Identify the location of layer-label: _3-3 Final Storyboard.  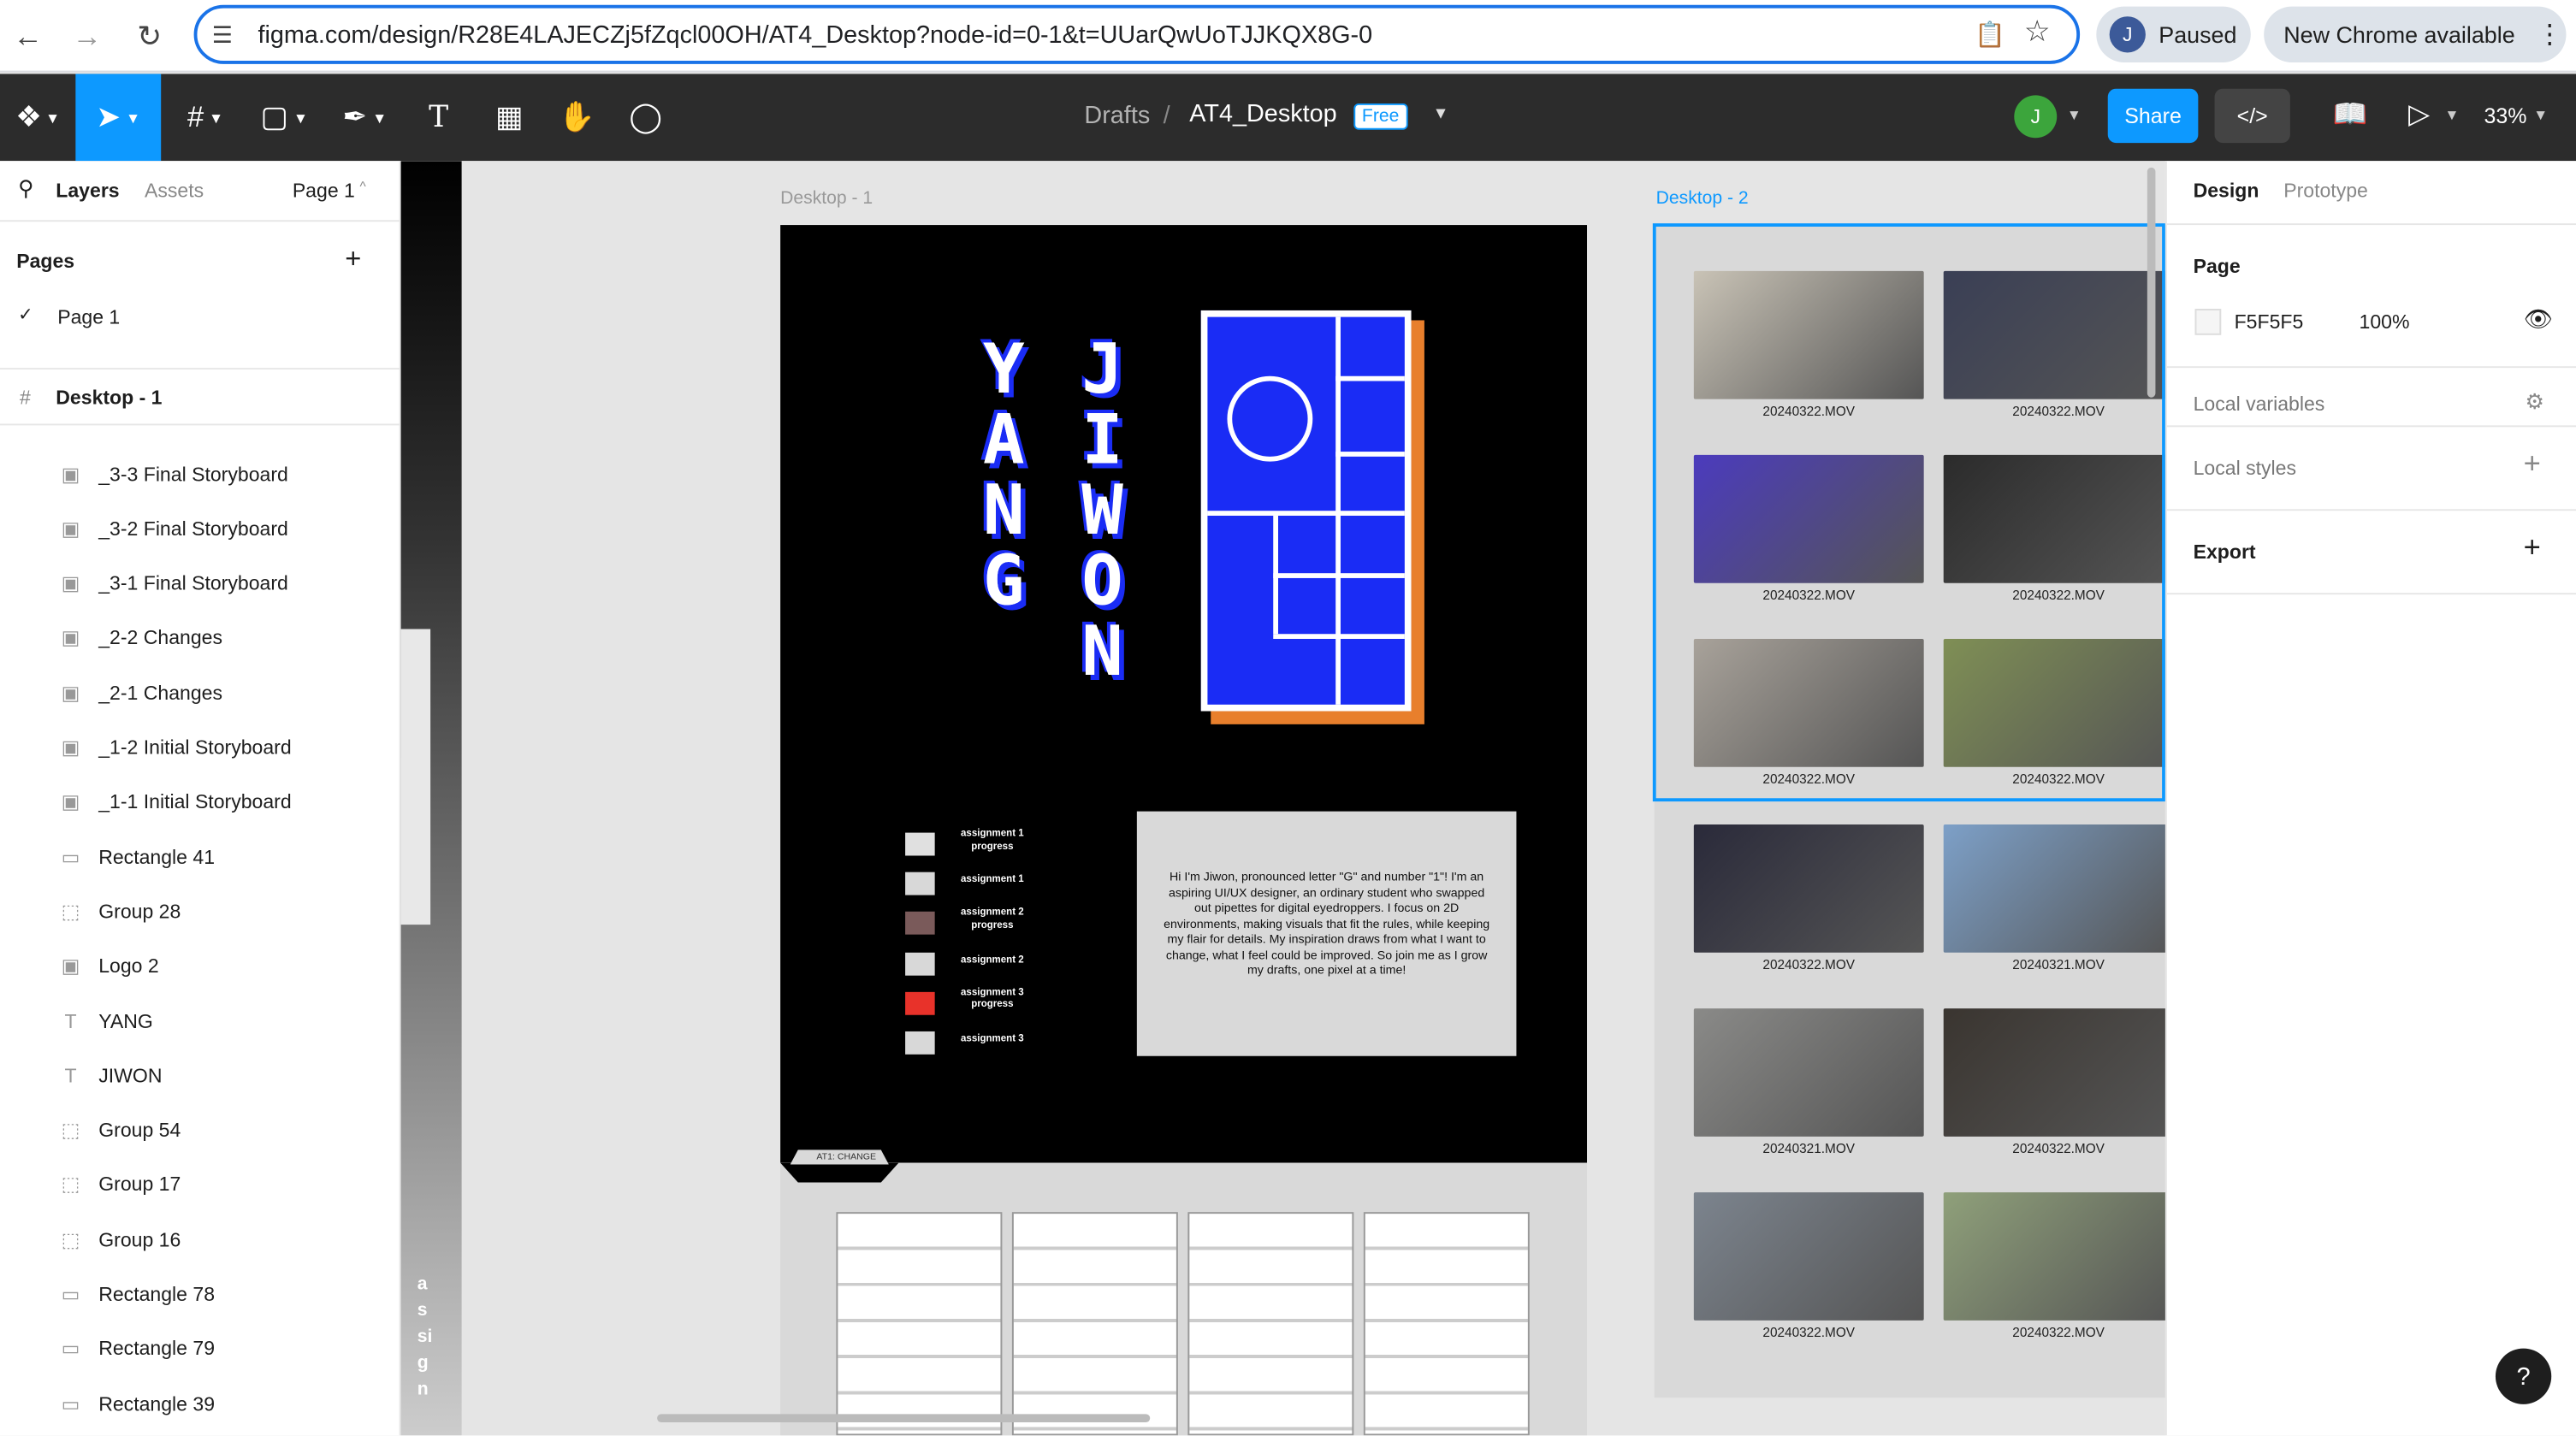
(193, 474).